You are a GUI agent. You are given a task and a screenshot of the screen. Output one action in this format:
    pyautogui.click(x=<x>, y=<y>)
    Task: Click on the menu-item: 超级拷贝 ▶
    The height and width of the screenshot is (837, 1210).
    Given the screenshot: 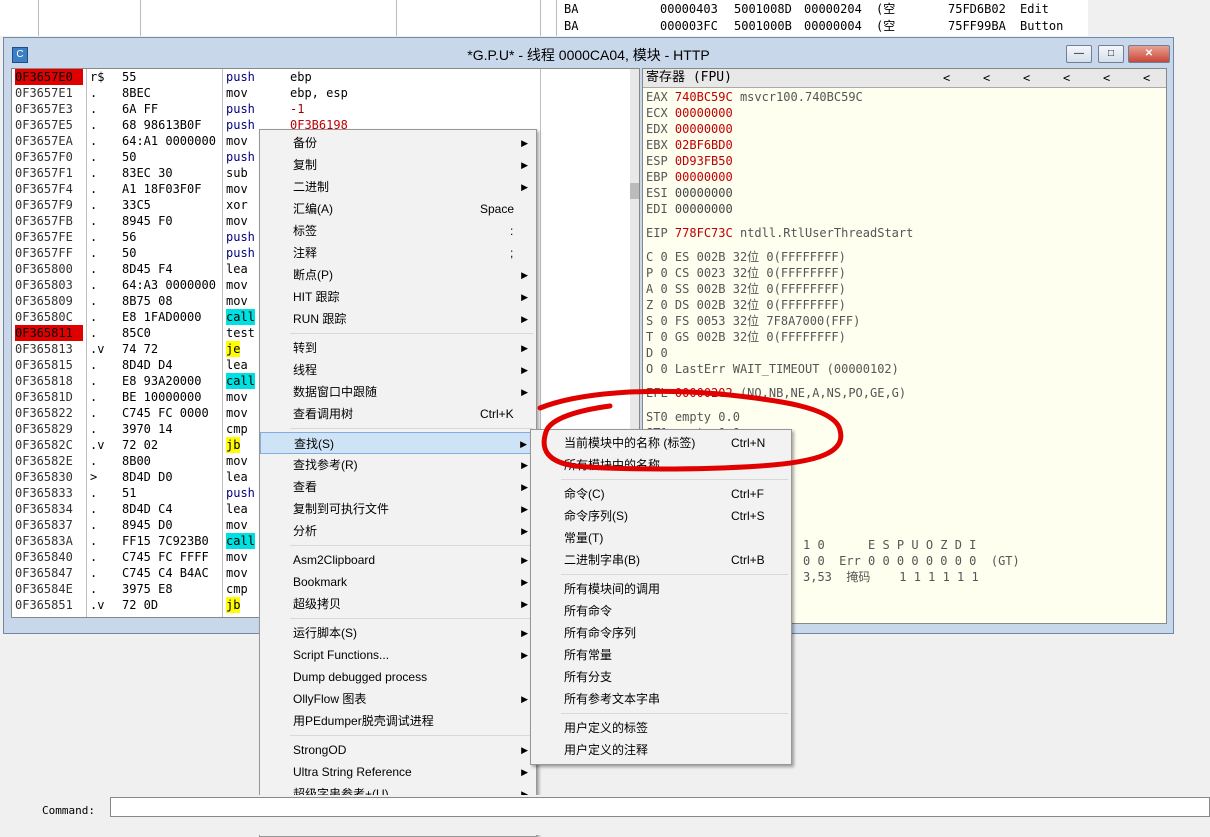 What is the action you would take?
    pyautogui.click(x=398, y=604)
    